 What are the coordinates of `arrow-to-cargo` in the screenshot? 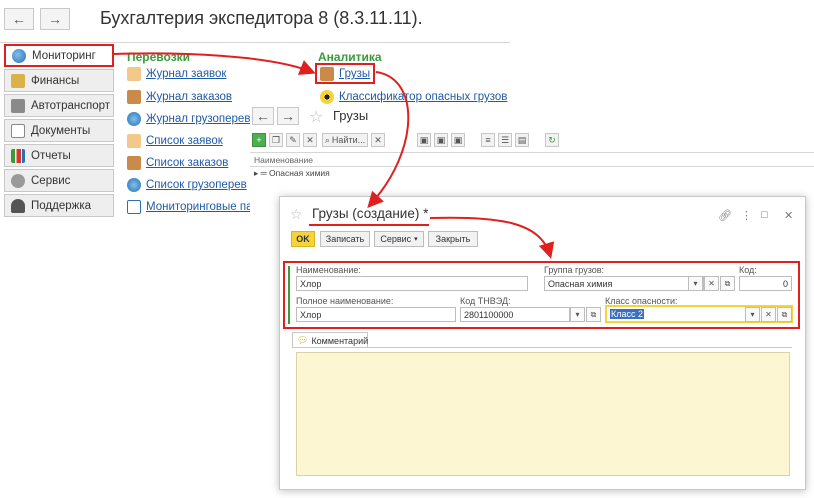 It's located at (214, 63).